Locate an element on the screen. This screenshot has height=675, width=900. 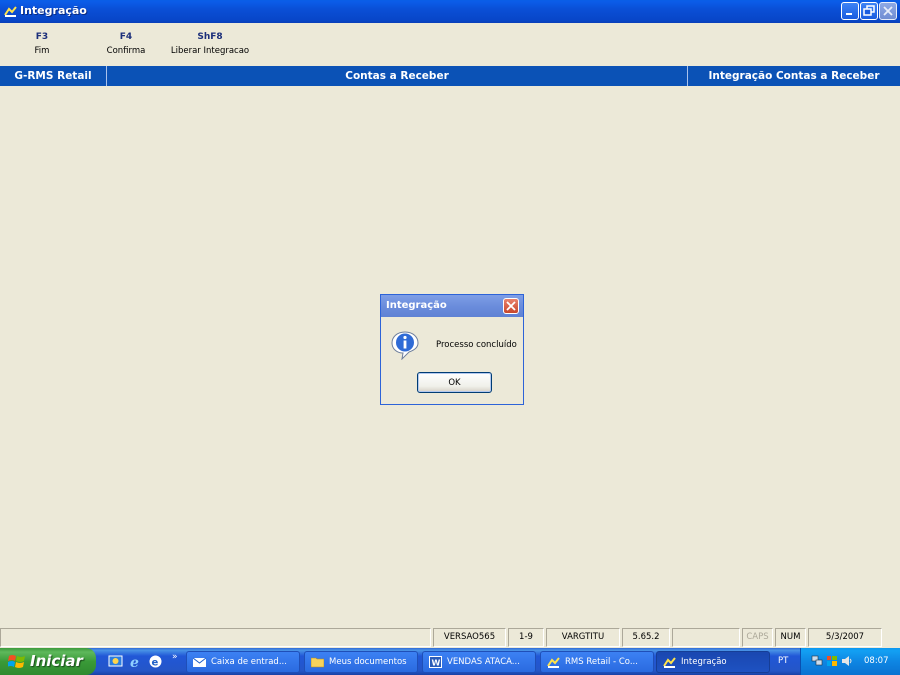
windows-logo-icon is located at coordinates (16, 661).